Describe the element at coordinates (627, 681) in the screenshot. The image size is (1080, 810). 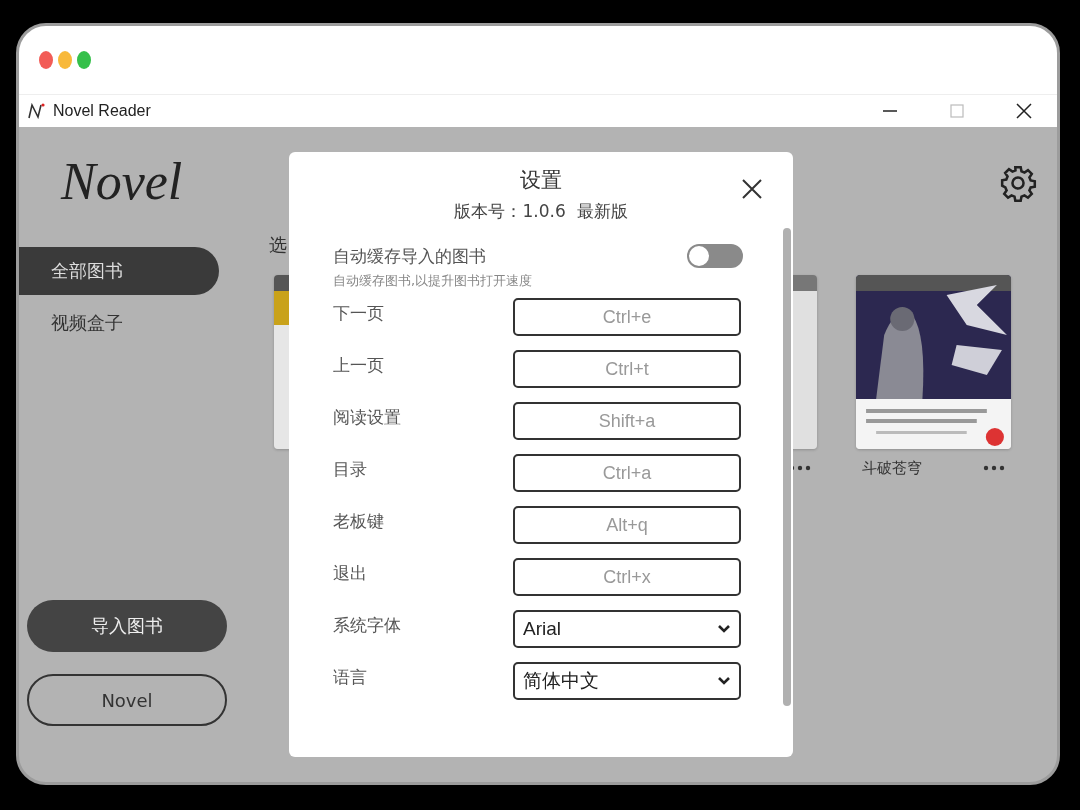
I see `select-field: 简体中文` at that location.